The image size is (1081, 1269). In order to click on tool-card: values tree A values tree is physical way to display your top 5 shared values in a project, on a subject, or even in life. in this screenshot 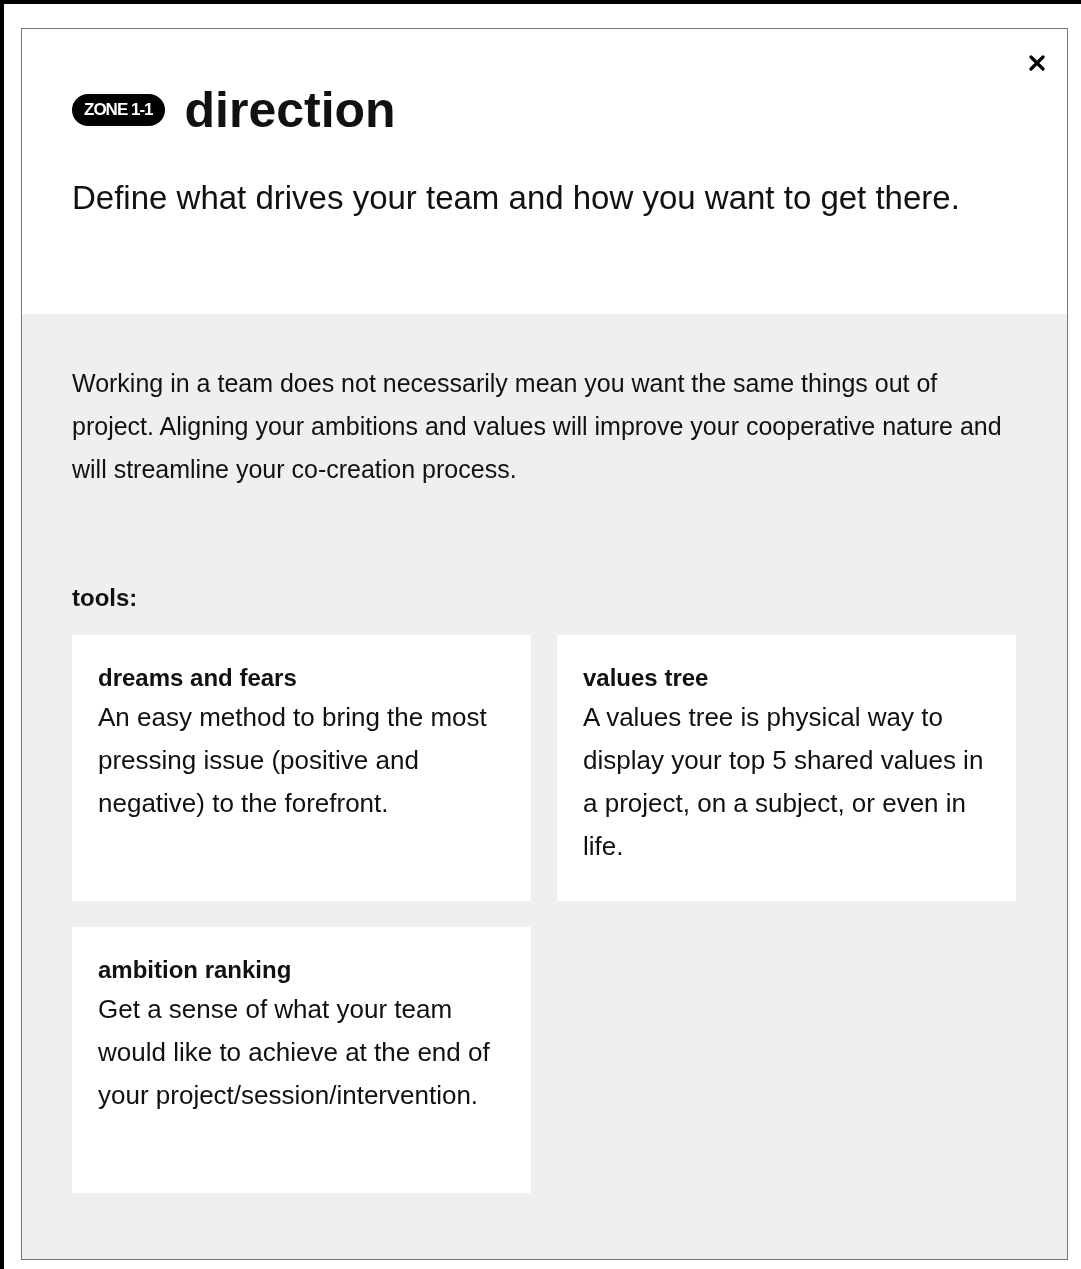, I will do `click(786, 768)`.